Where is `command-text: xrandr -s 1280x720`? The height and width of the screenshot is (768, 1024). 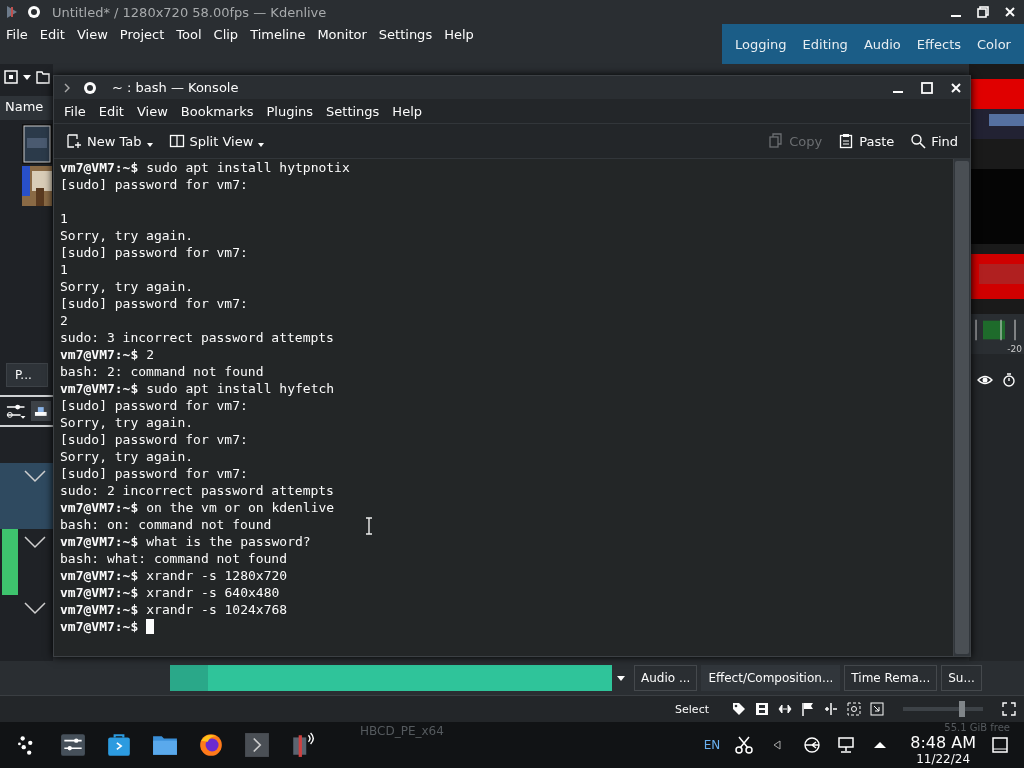
command-text: xrandr -s 1280x720 is located at coordinates (217, 575).